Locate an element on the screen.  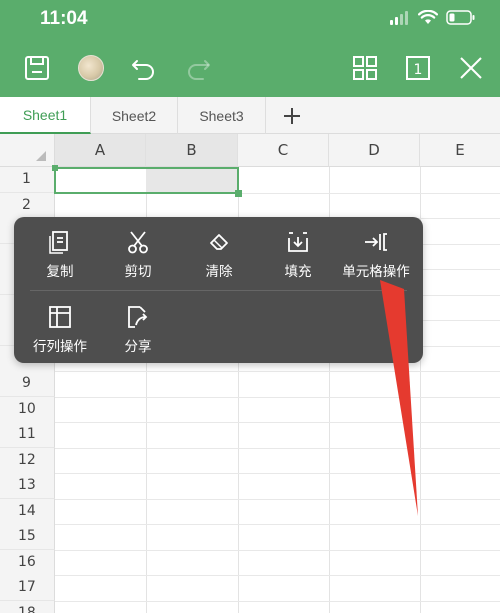
sheet-count-number: 1 is located at coordinates (418, 70).